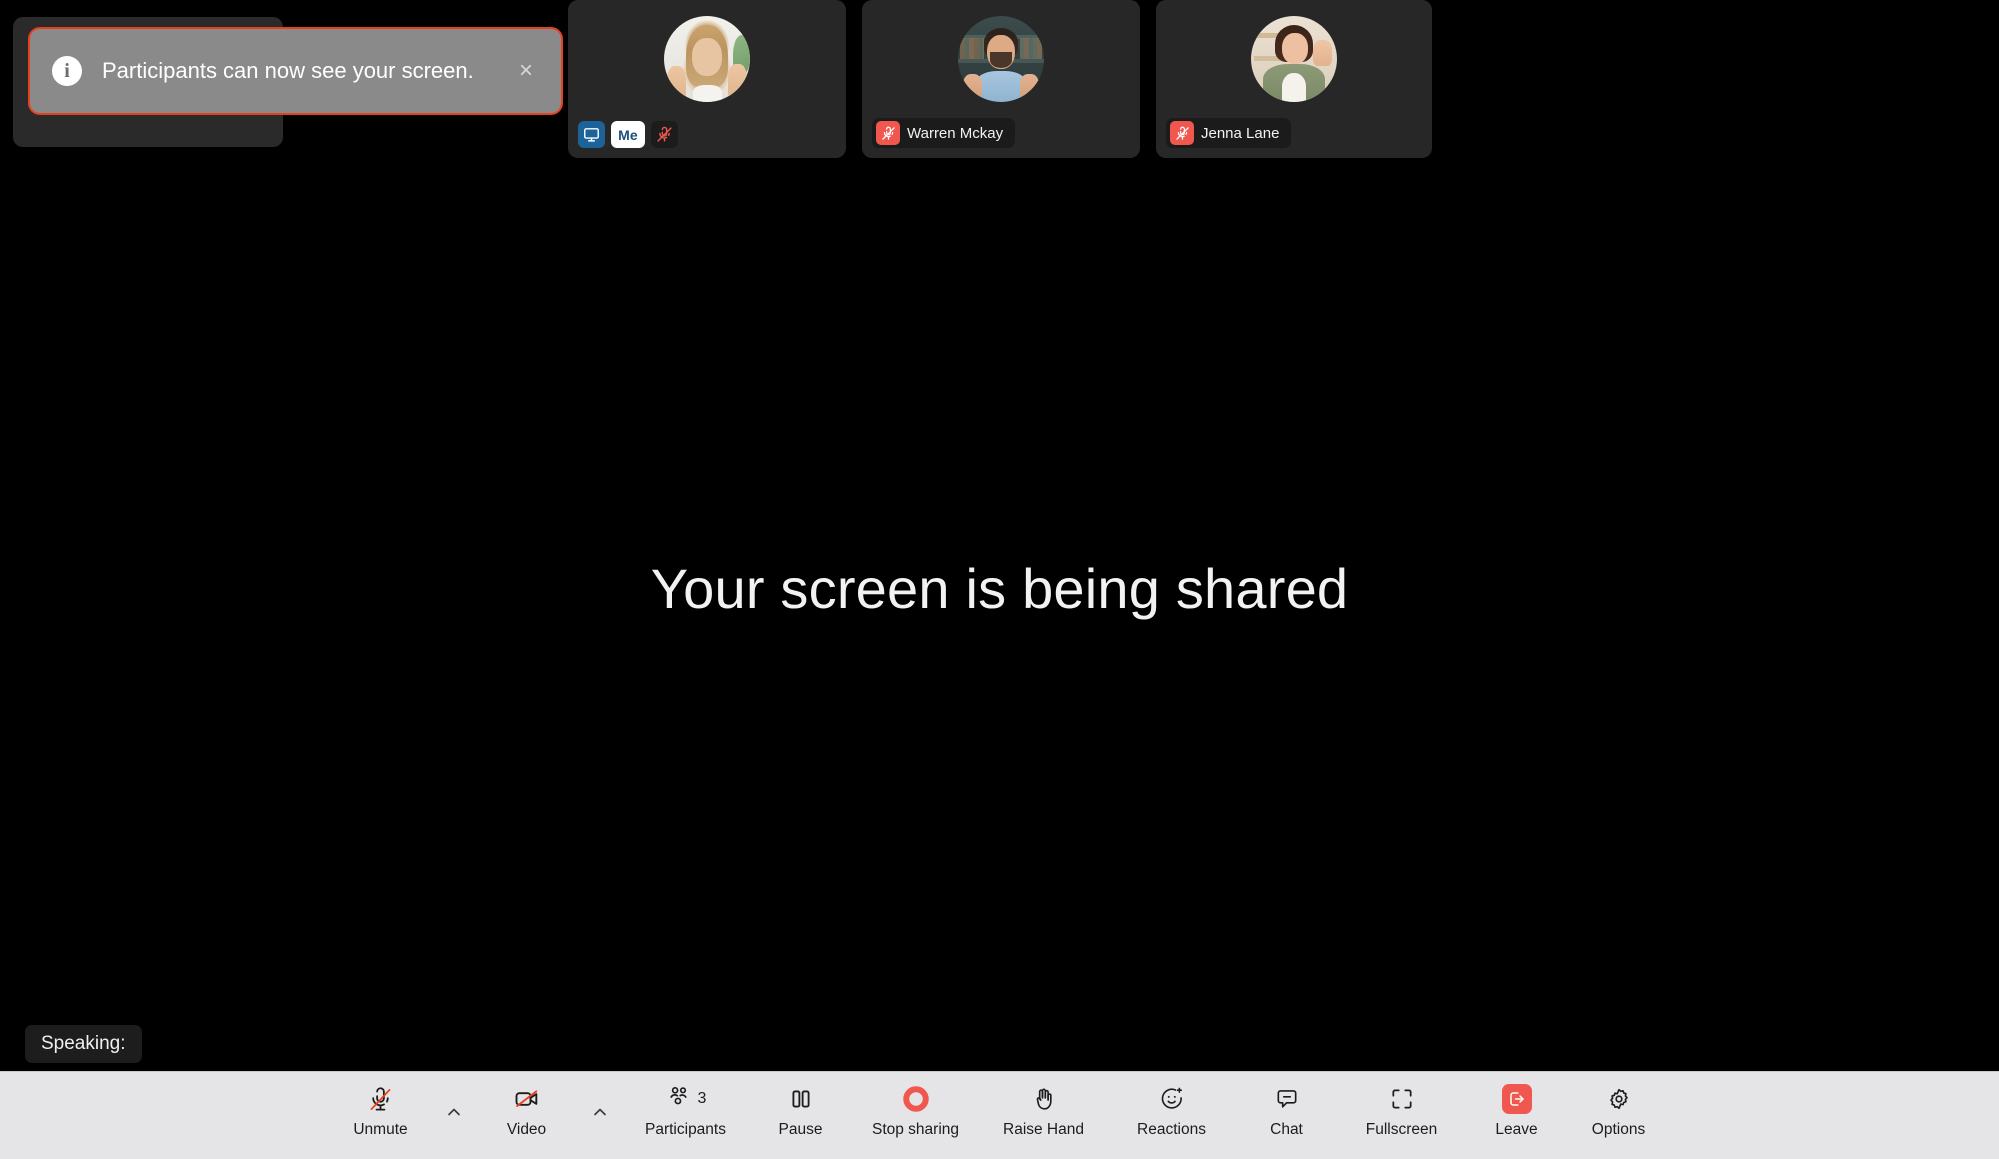 Image resolution: width=1999 pixels, height=1159 pixels. I want to click on chat-bubble-icon, so click(1287, 1099).